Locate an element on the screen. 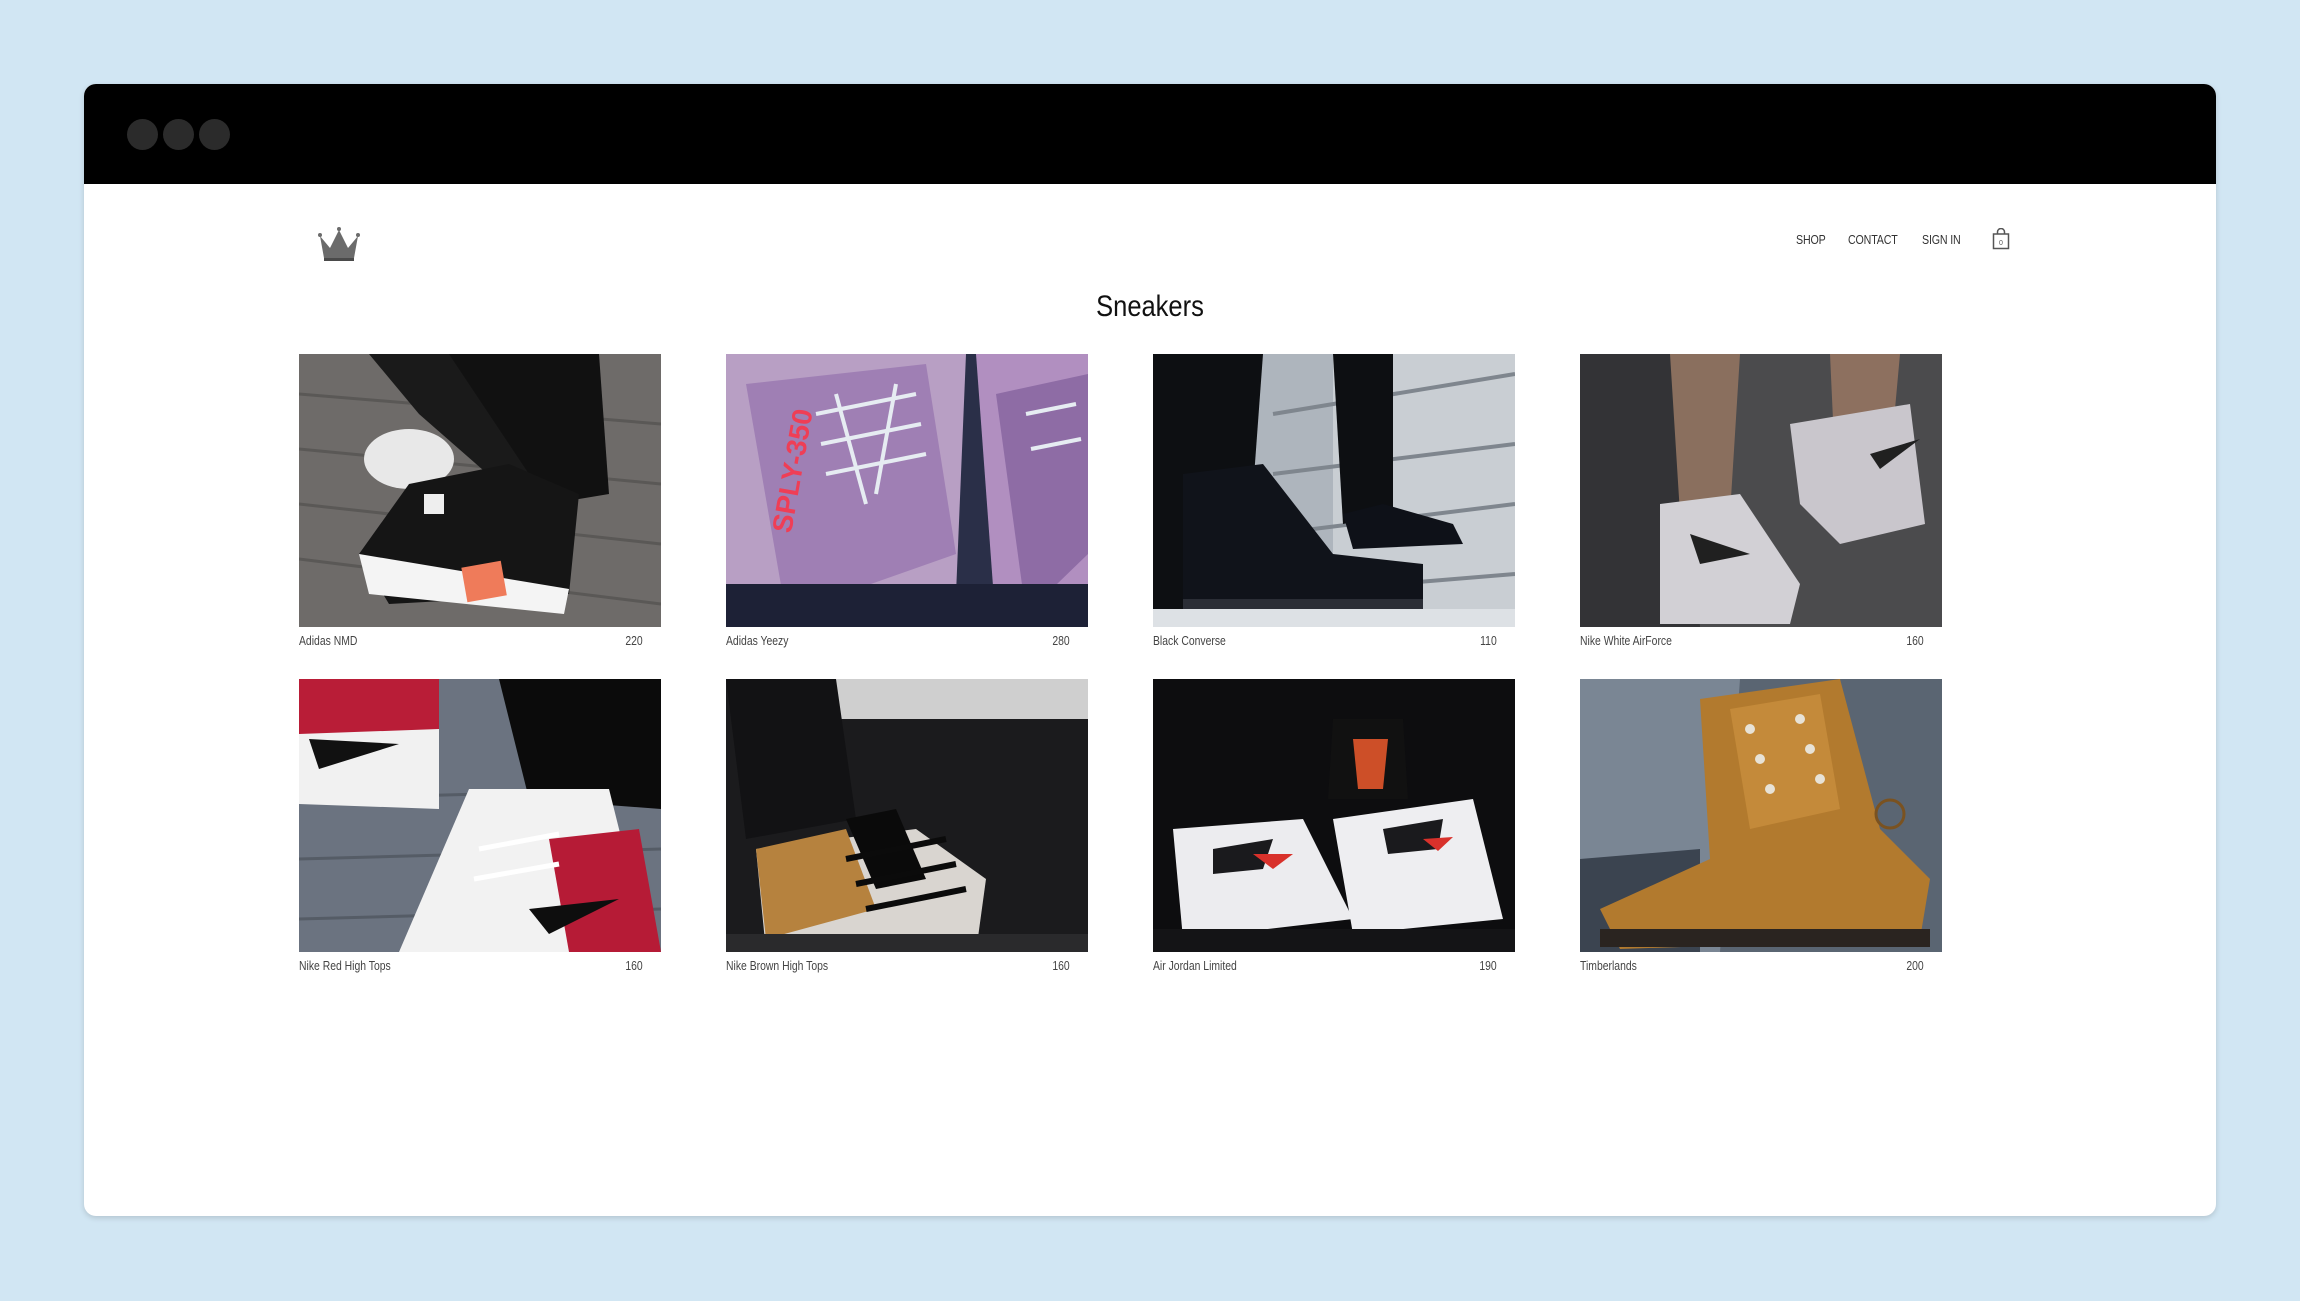  product-card: Adidas NMD 220 is located at coordinates (480, 504).